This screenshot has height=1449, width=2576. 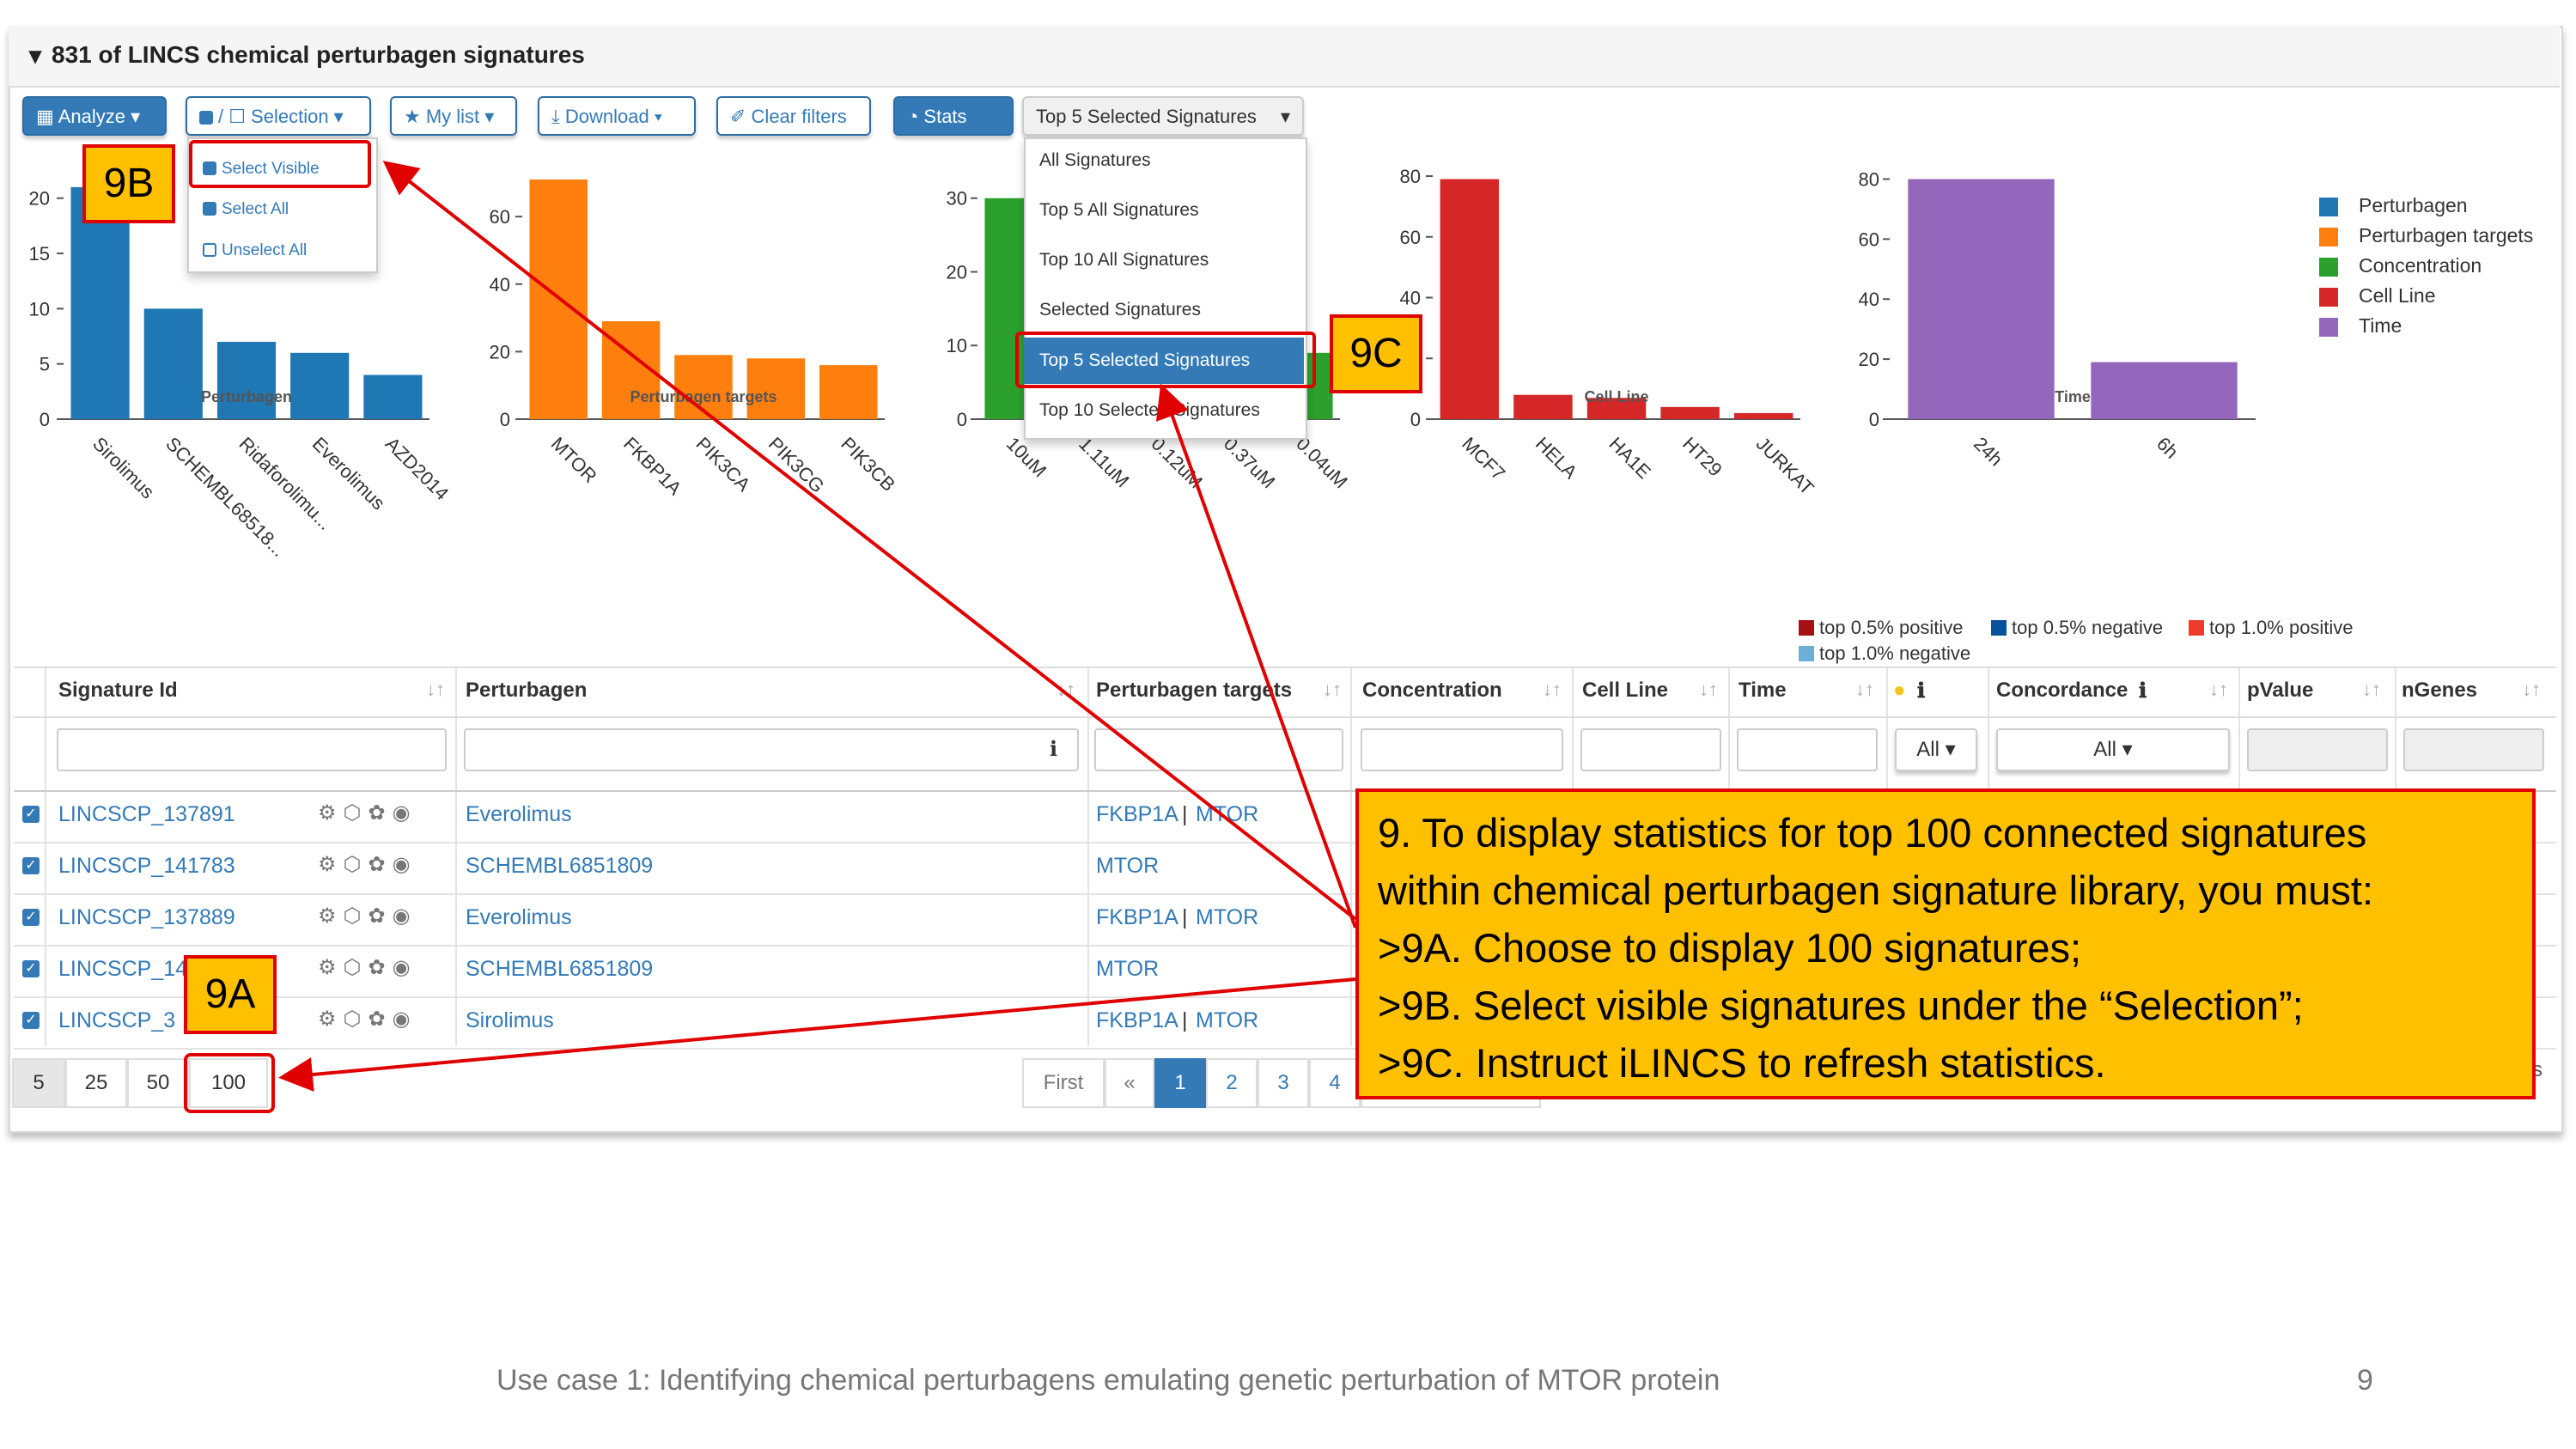 I want to click on callout-9b: 9B, so click(x=128, y=183).